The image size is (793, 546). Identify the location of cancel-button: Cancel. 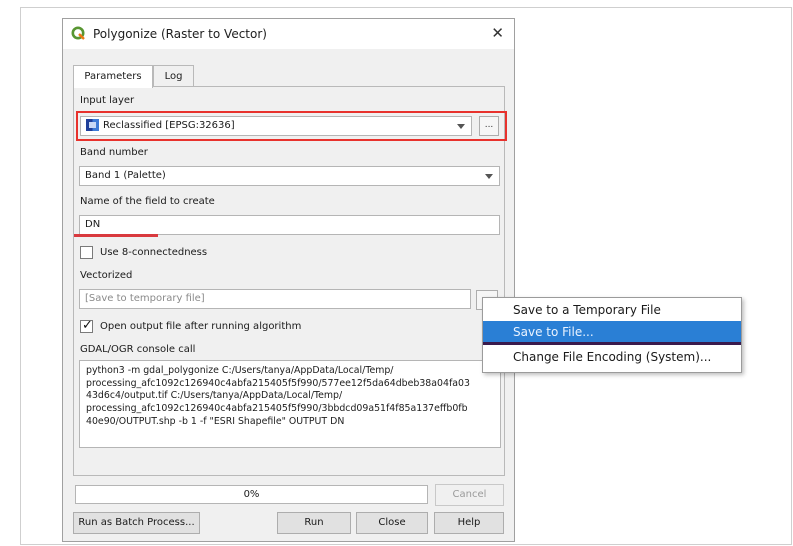
(469, 495).